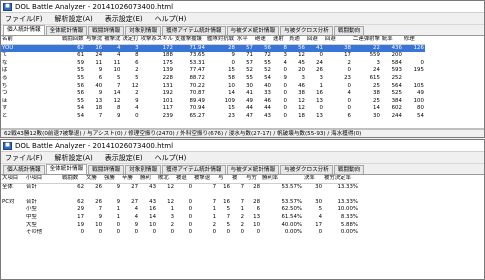 This screenshot has height=280, width=485. What do you see at coordinates (180, 187) in the screenshot?
I see `table-row: 全体 合計 62 26 9 27 43 12 0 7 16 7 28 53.57% 30 13.33%` at bounding box center [180, 187].